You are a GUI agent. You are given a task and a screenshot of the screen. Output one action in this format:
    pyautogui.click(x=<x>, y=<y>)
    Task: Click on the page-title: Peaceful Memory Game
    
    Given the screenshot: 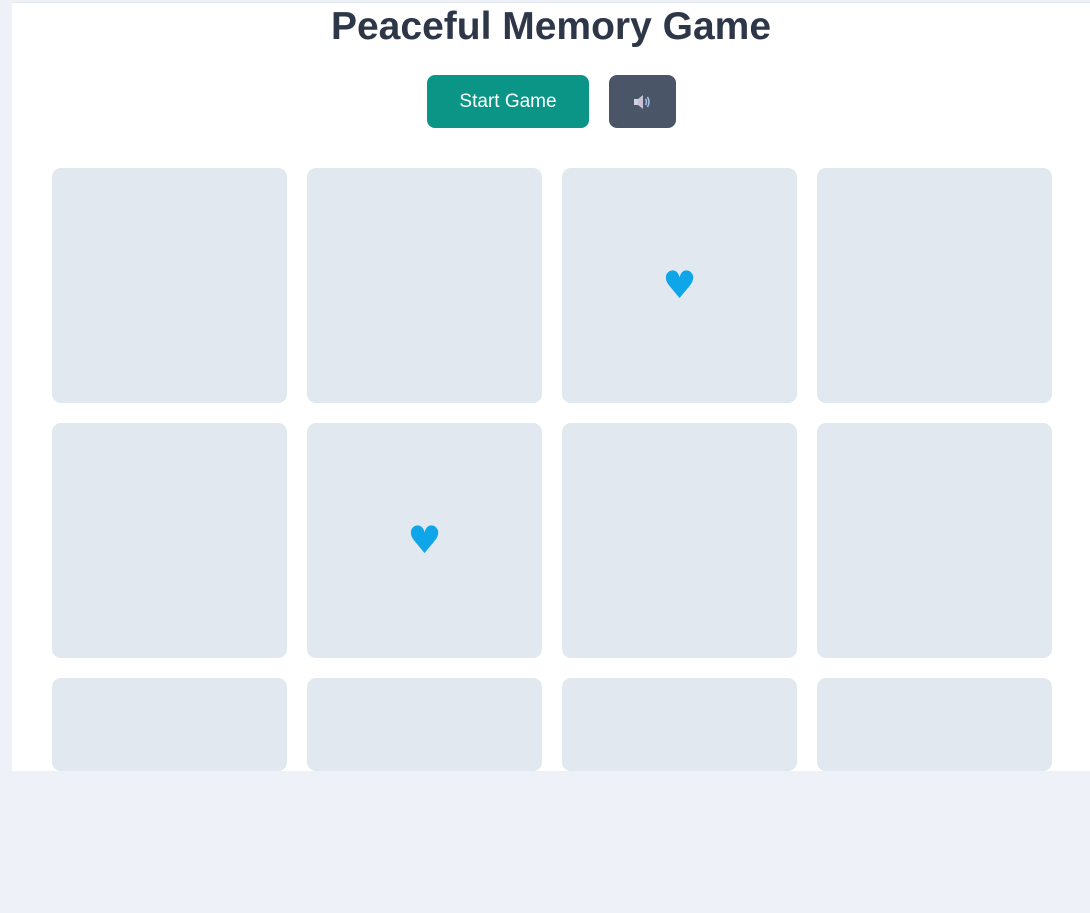 What is the action you would take?
    pyautogui.click(x=551, y=26)
    